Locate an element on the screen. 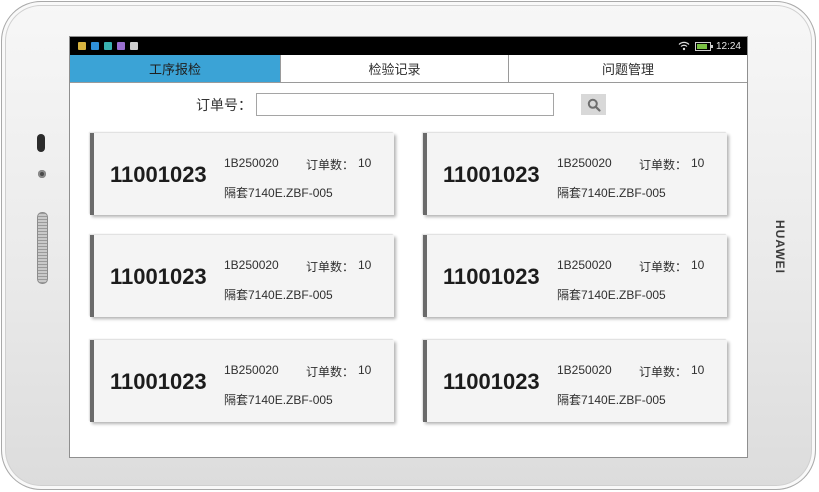 The width and height of the screenshot is (819, 492). status-indicators: 12:24 is located at coordinates (709, 46).